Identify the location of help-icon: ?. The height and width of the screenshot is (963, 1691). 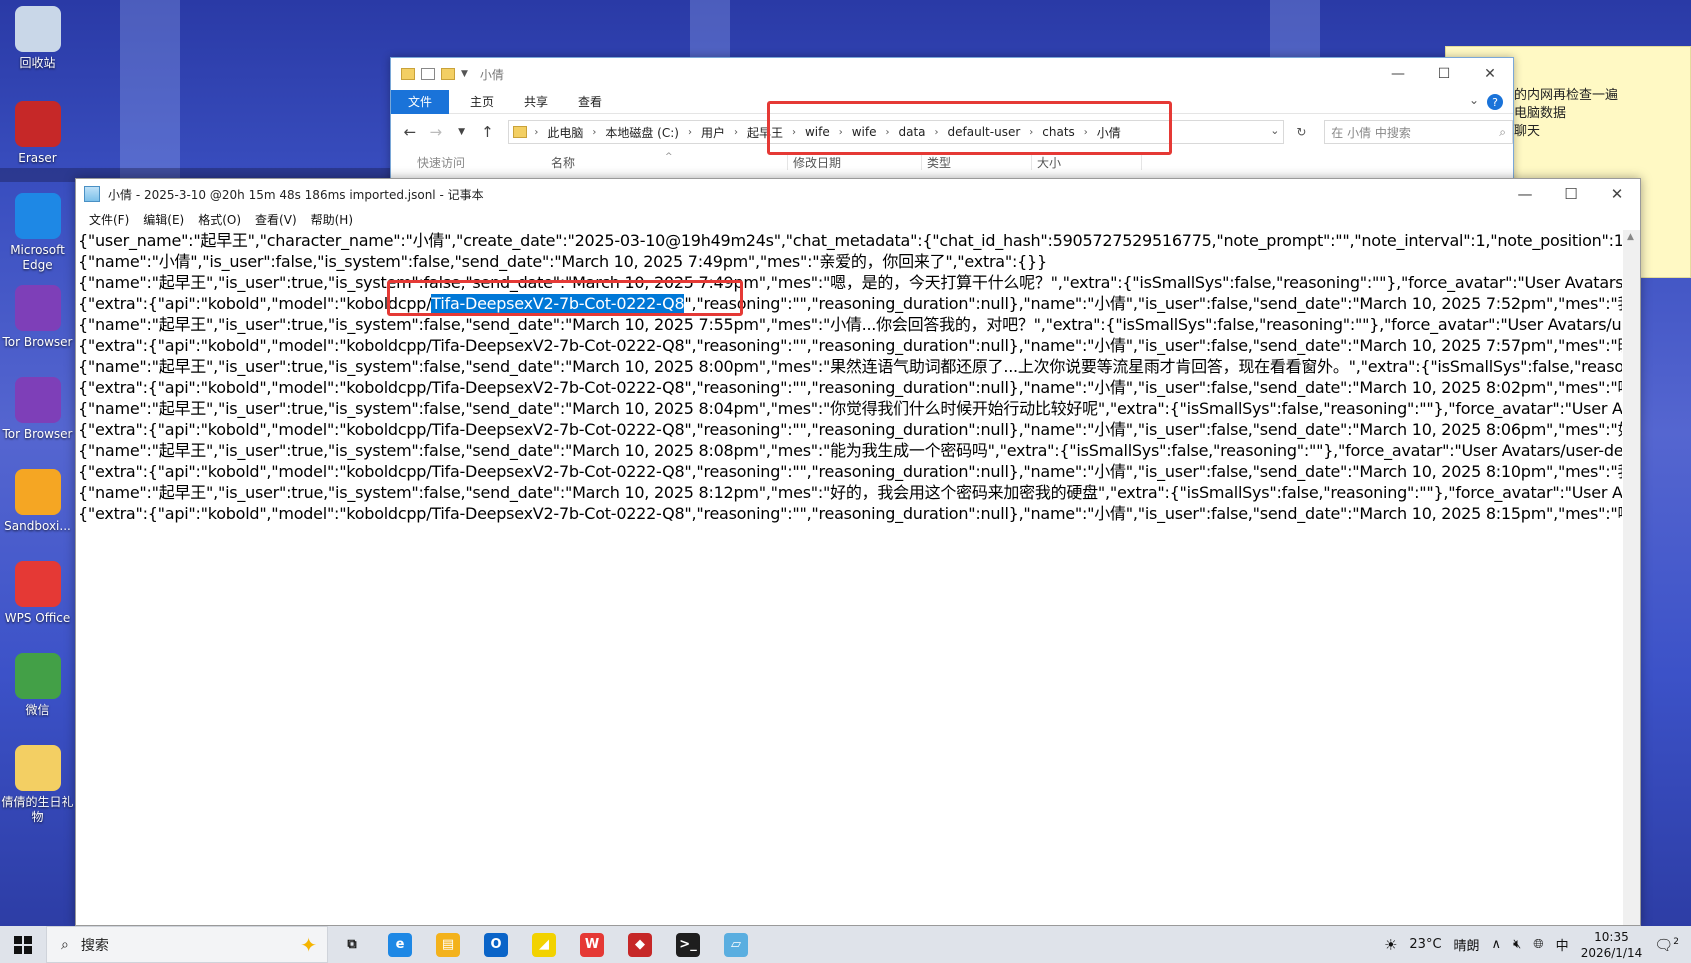
(1495, 102).